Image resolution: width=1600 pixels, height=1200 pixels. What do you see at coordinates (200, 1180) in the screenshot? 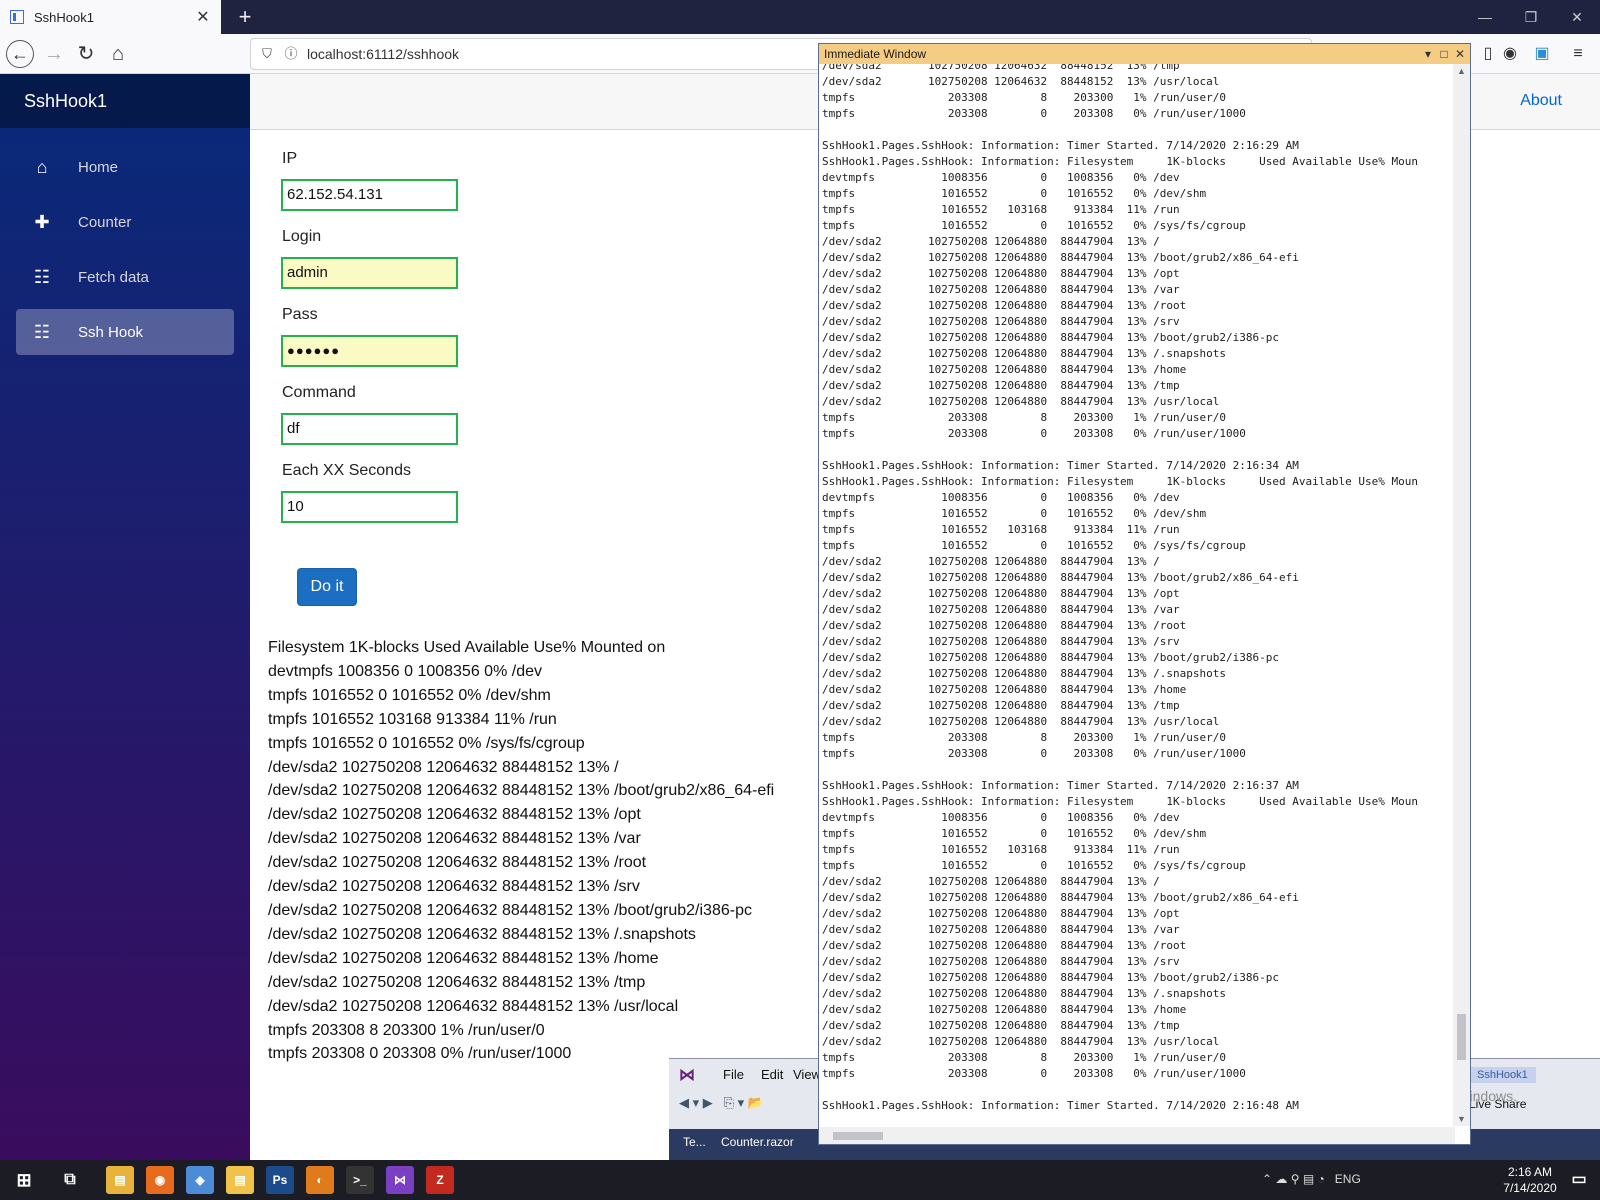
I see `app-icon: ◈` at bounding box center [200, 1180].